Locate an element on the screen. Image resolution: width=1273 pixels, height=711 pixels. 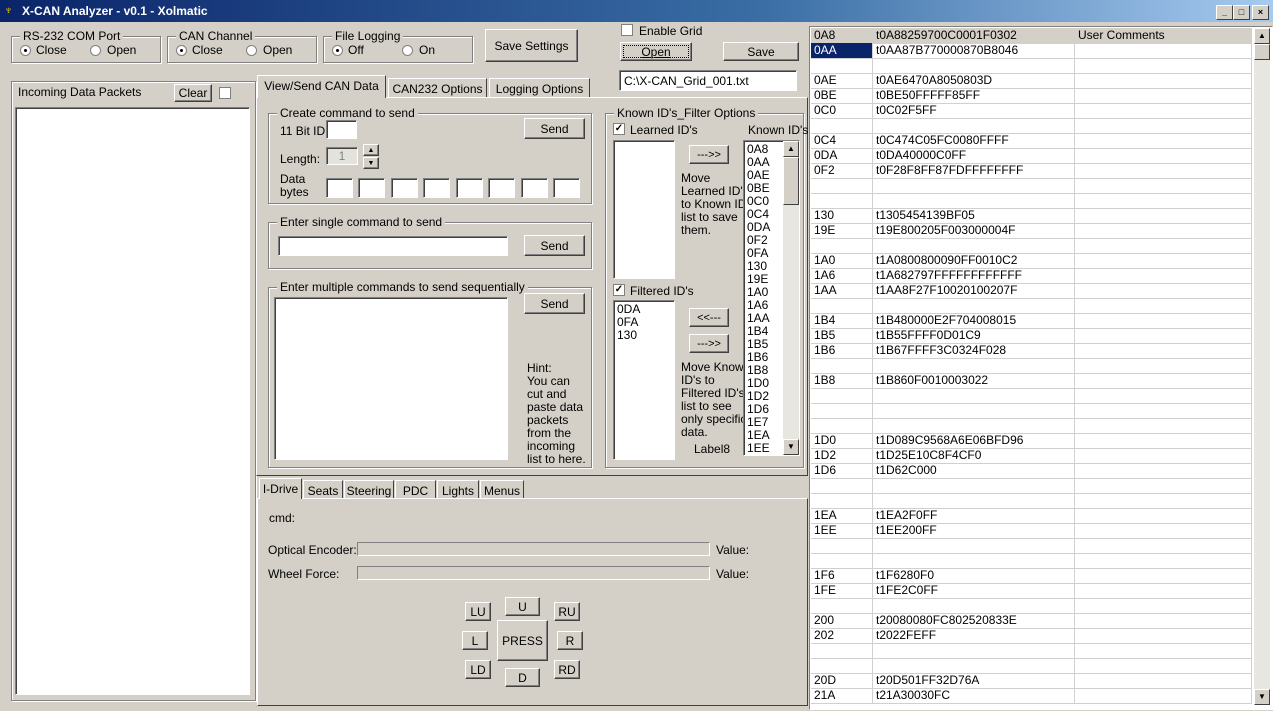
tab-logging-options: Logging Options is located at coordinates (539, 88).